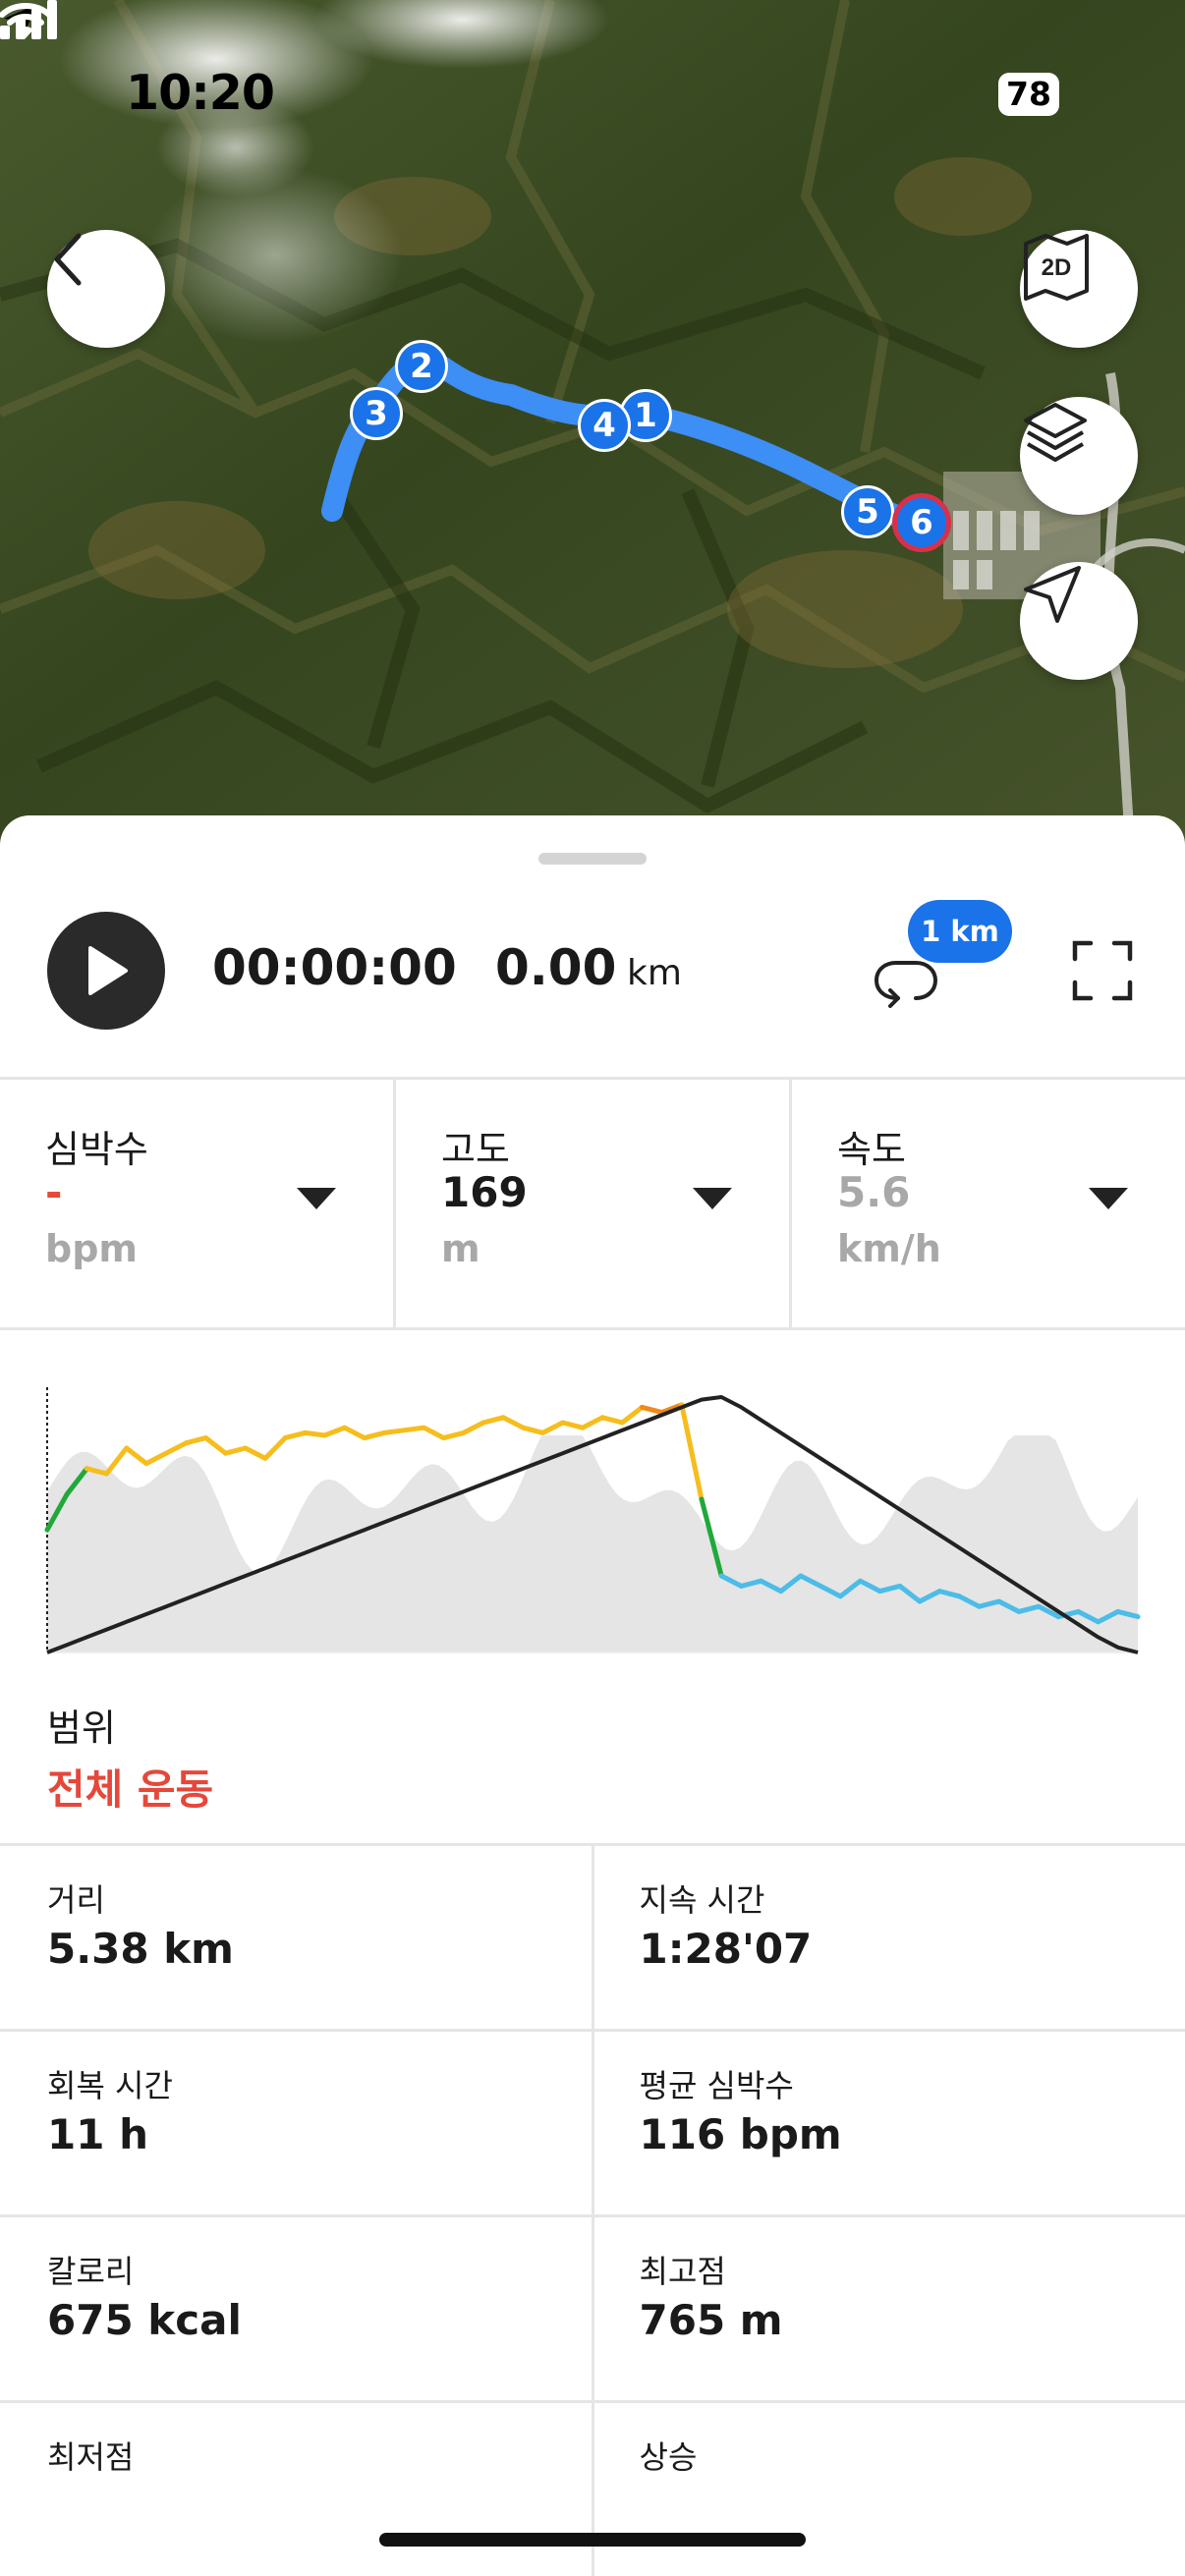  I want to click on speed-metric: 속도 5.6 km/h, so click(989, 1203).